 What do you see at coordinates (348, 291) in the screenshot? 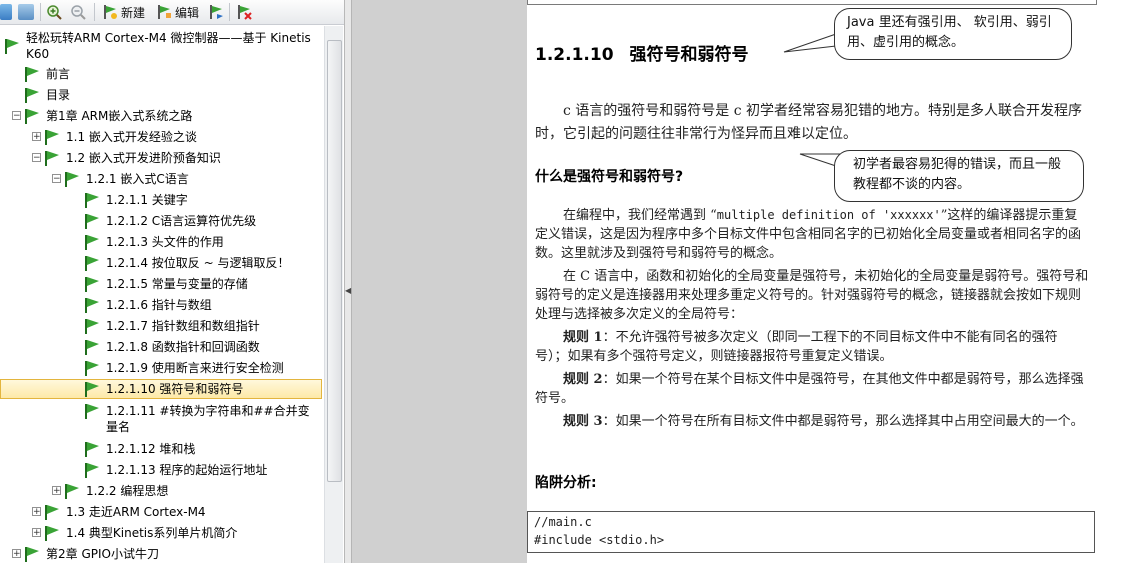
I see `collapse-panel-arrow-icon: ◀` at bounding box center [348, 291].